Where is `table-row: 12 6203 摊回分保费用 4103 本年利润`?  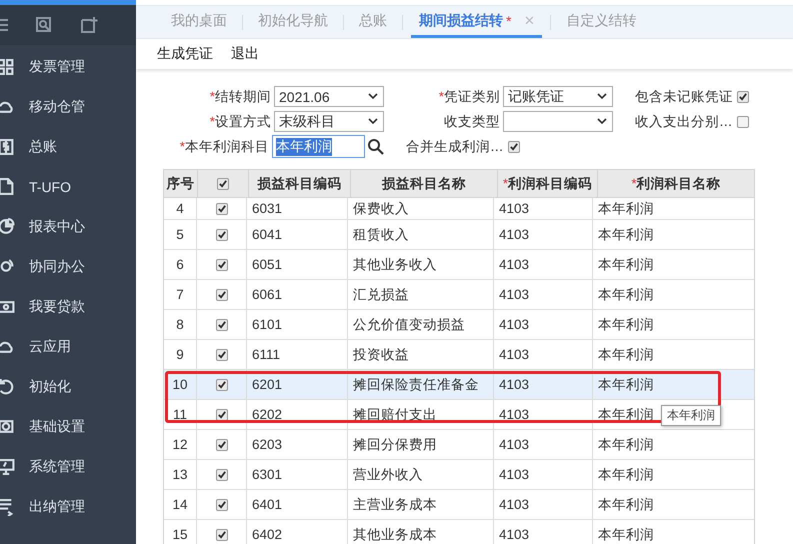
table-row: 12 6203 摊回分保费用 4103 本年利润 is located at coordinates (459, 445).